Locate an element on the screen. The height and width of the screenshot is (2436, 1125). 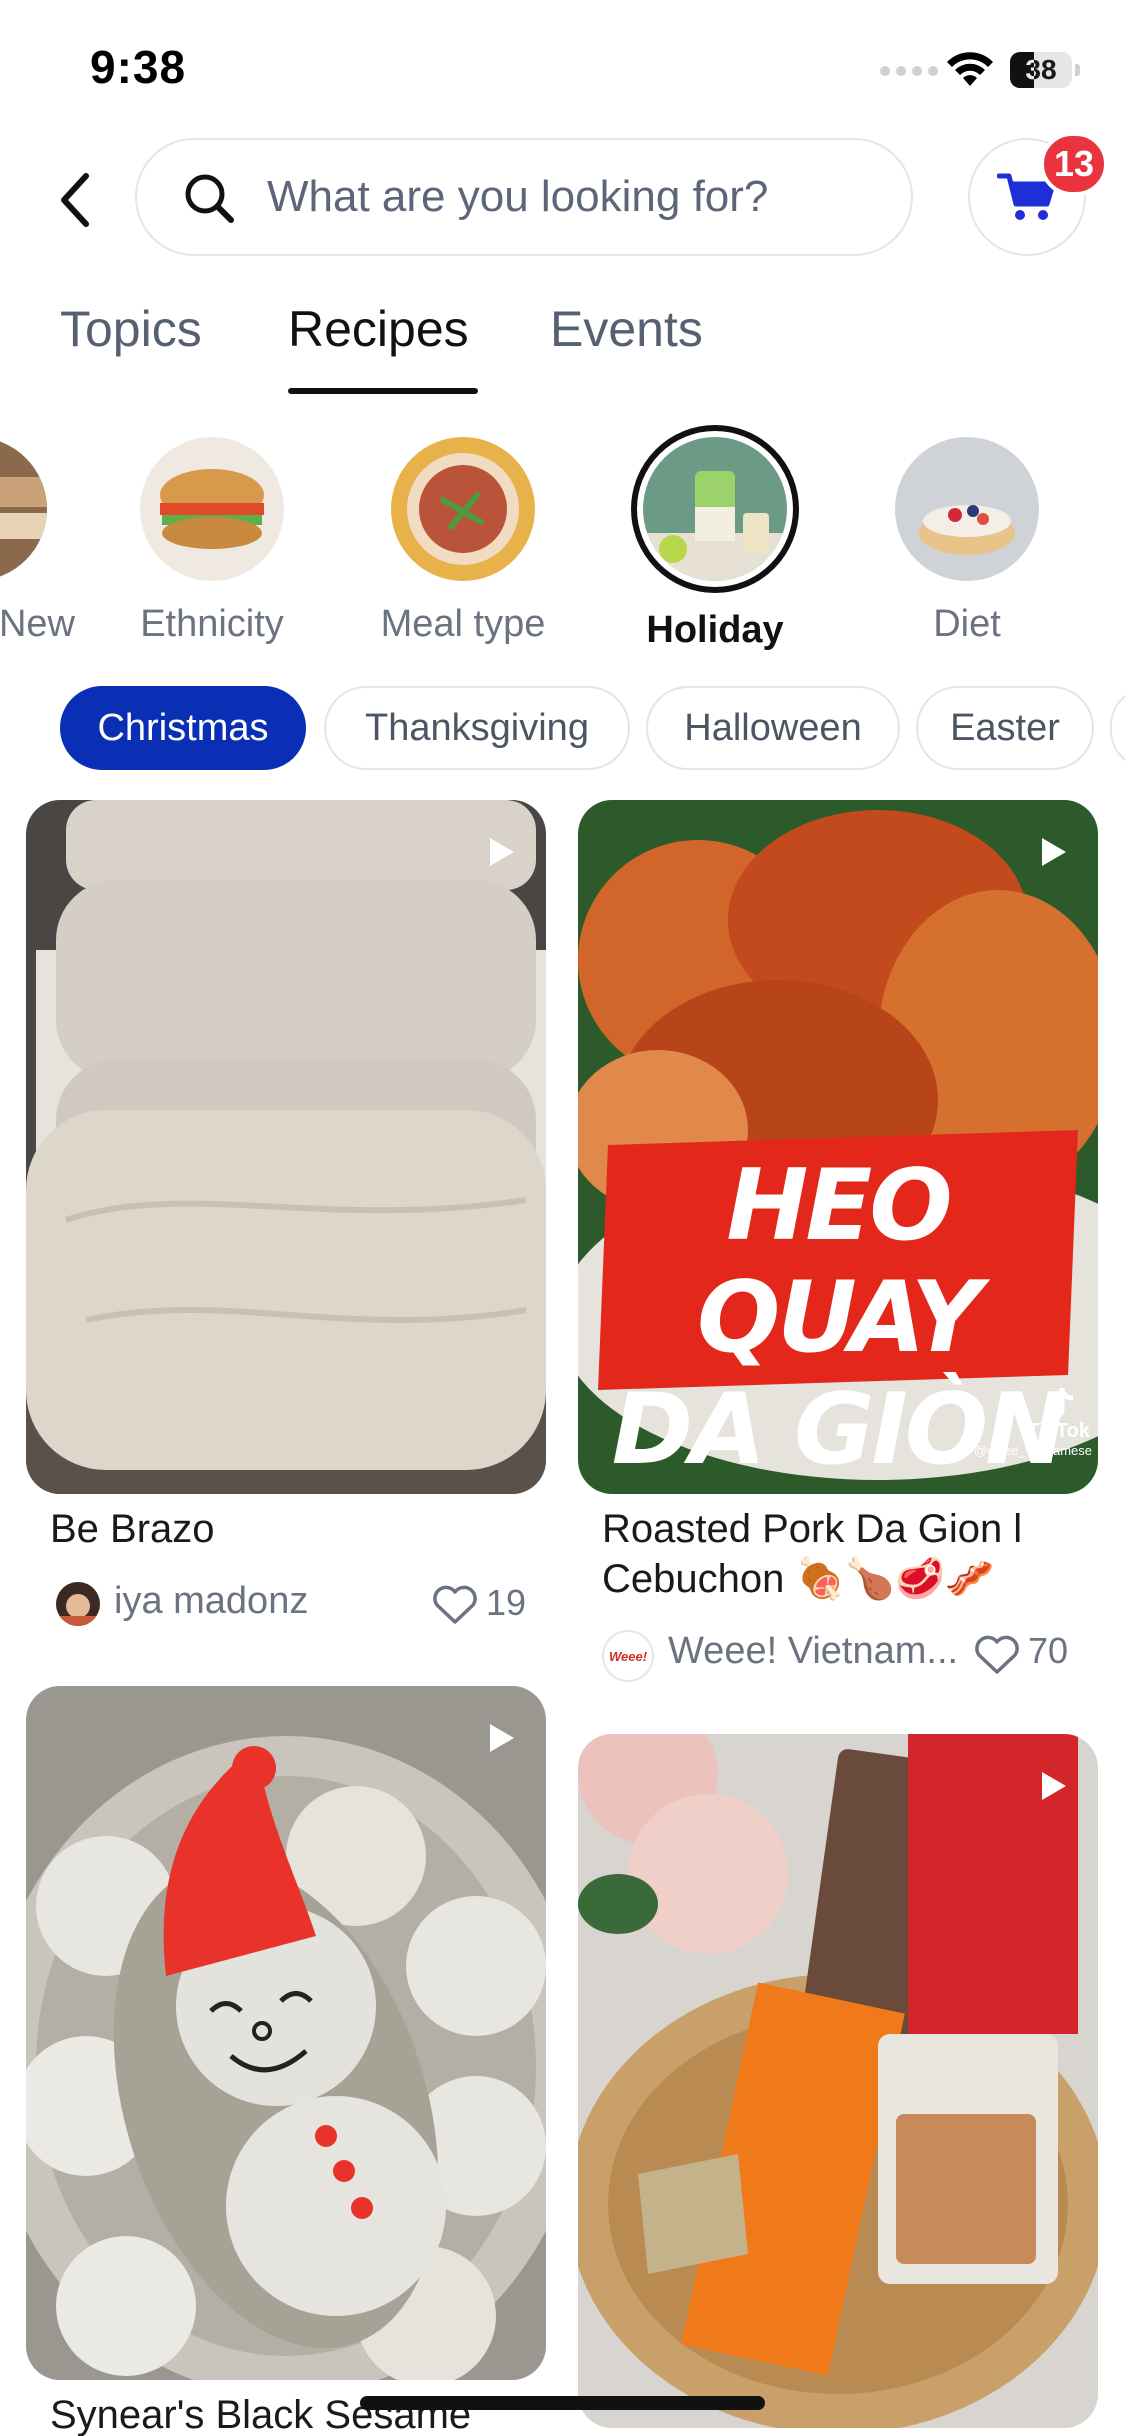
tiktok-watermark: TikTok @weee_vietnamese is located at coordinates (1033, 1422).